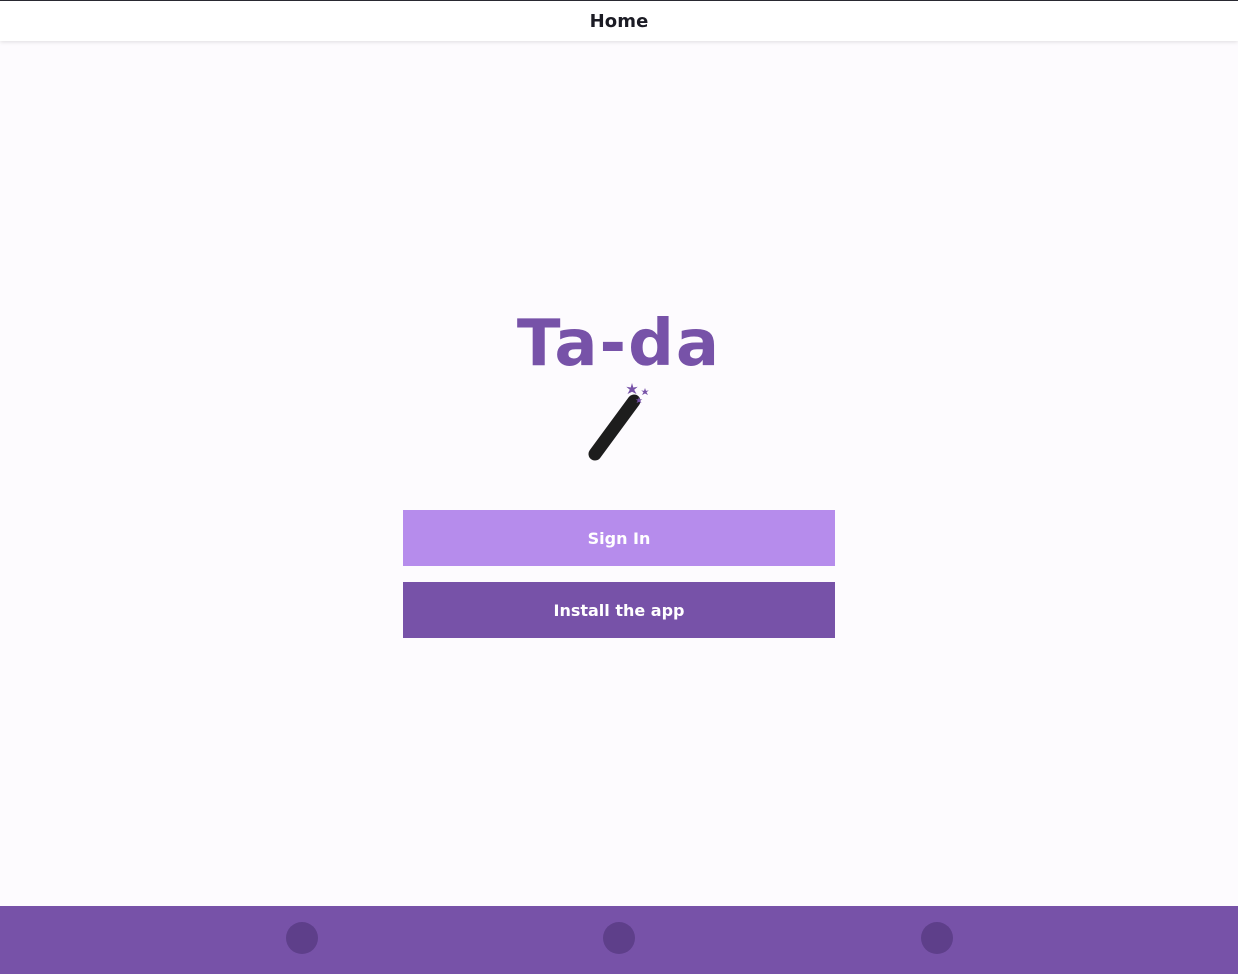 The height and width of the screenshot is (974, 1238). I want to click on install-app-button: Install the app, so click(619, 610).